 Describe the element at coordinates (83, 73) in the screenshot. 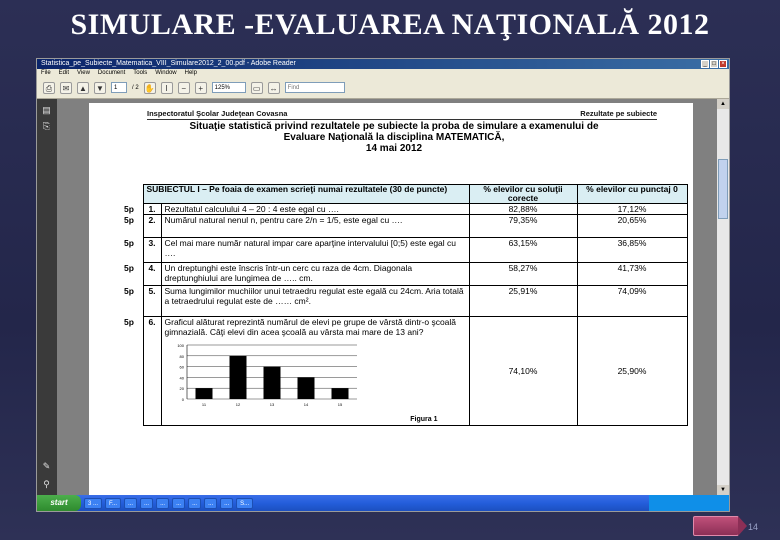

I see `menu-view: View` at that location.